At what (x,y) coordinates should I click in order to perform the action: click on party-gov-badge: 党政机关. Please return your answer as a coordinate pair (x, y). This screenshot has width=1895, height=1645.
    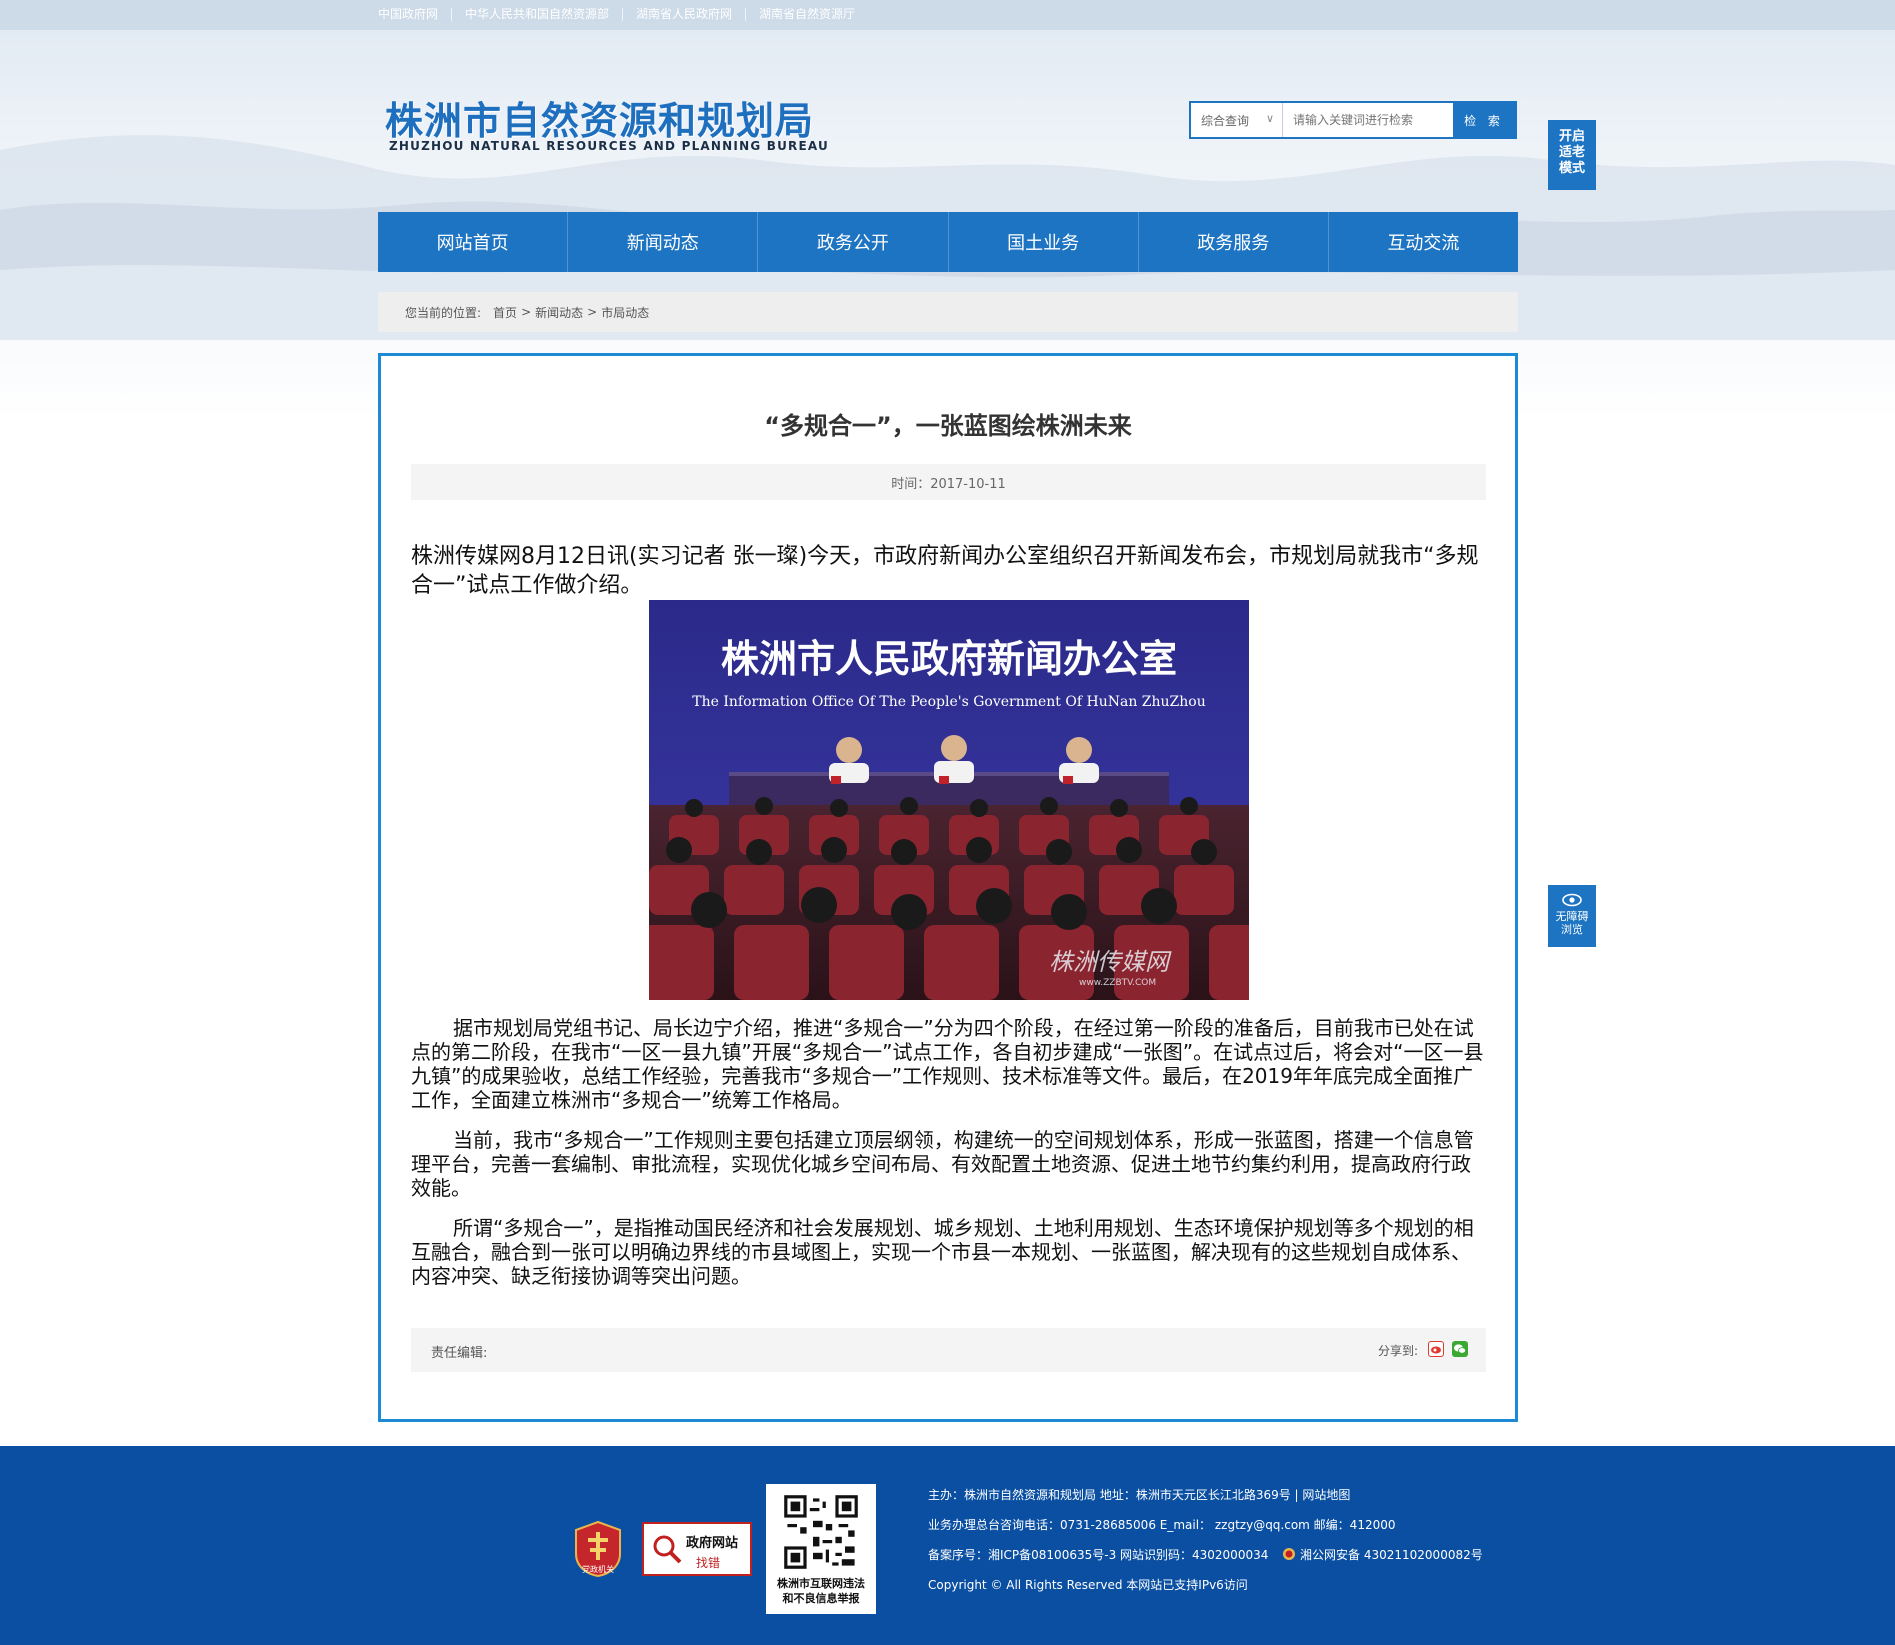
    Looking at the image, I should click on (598, 1549).